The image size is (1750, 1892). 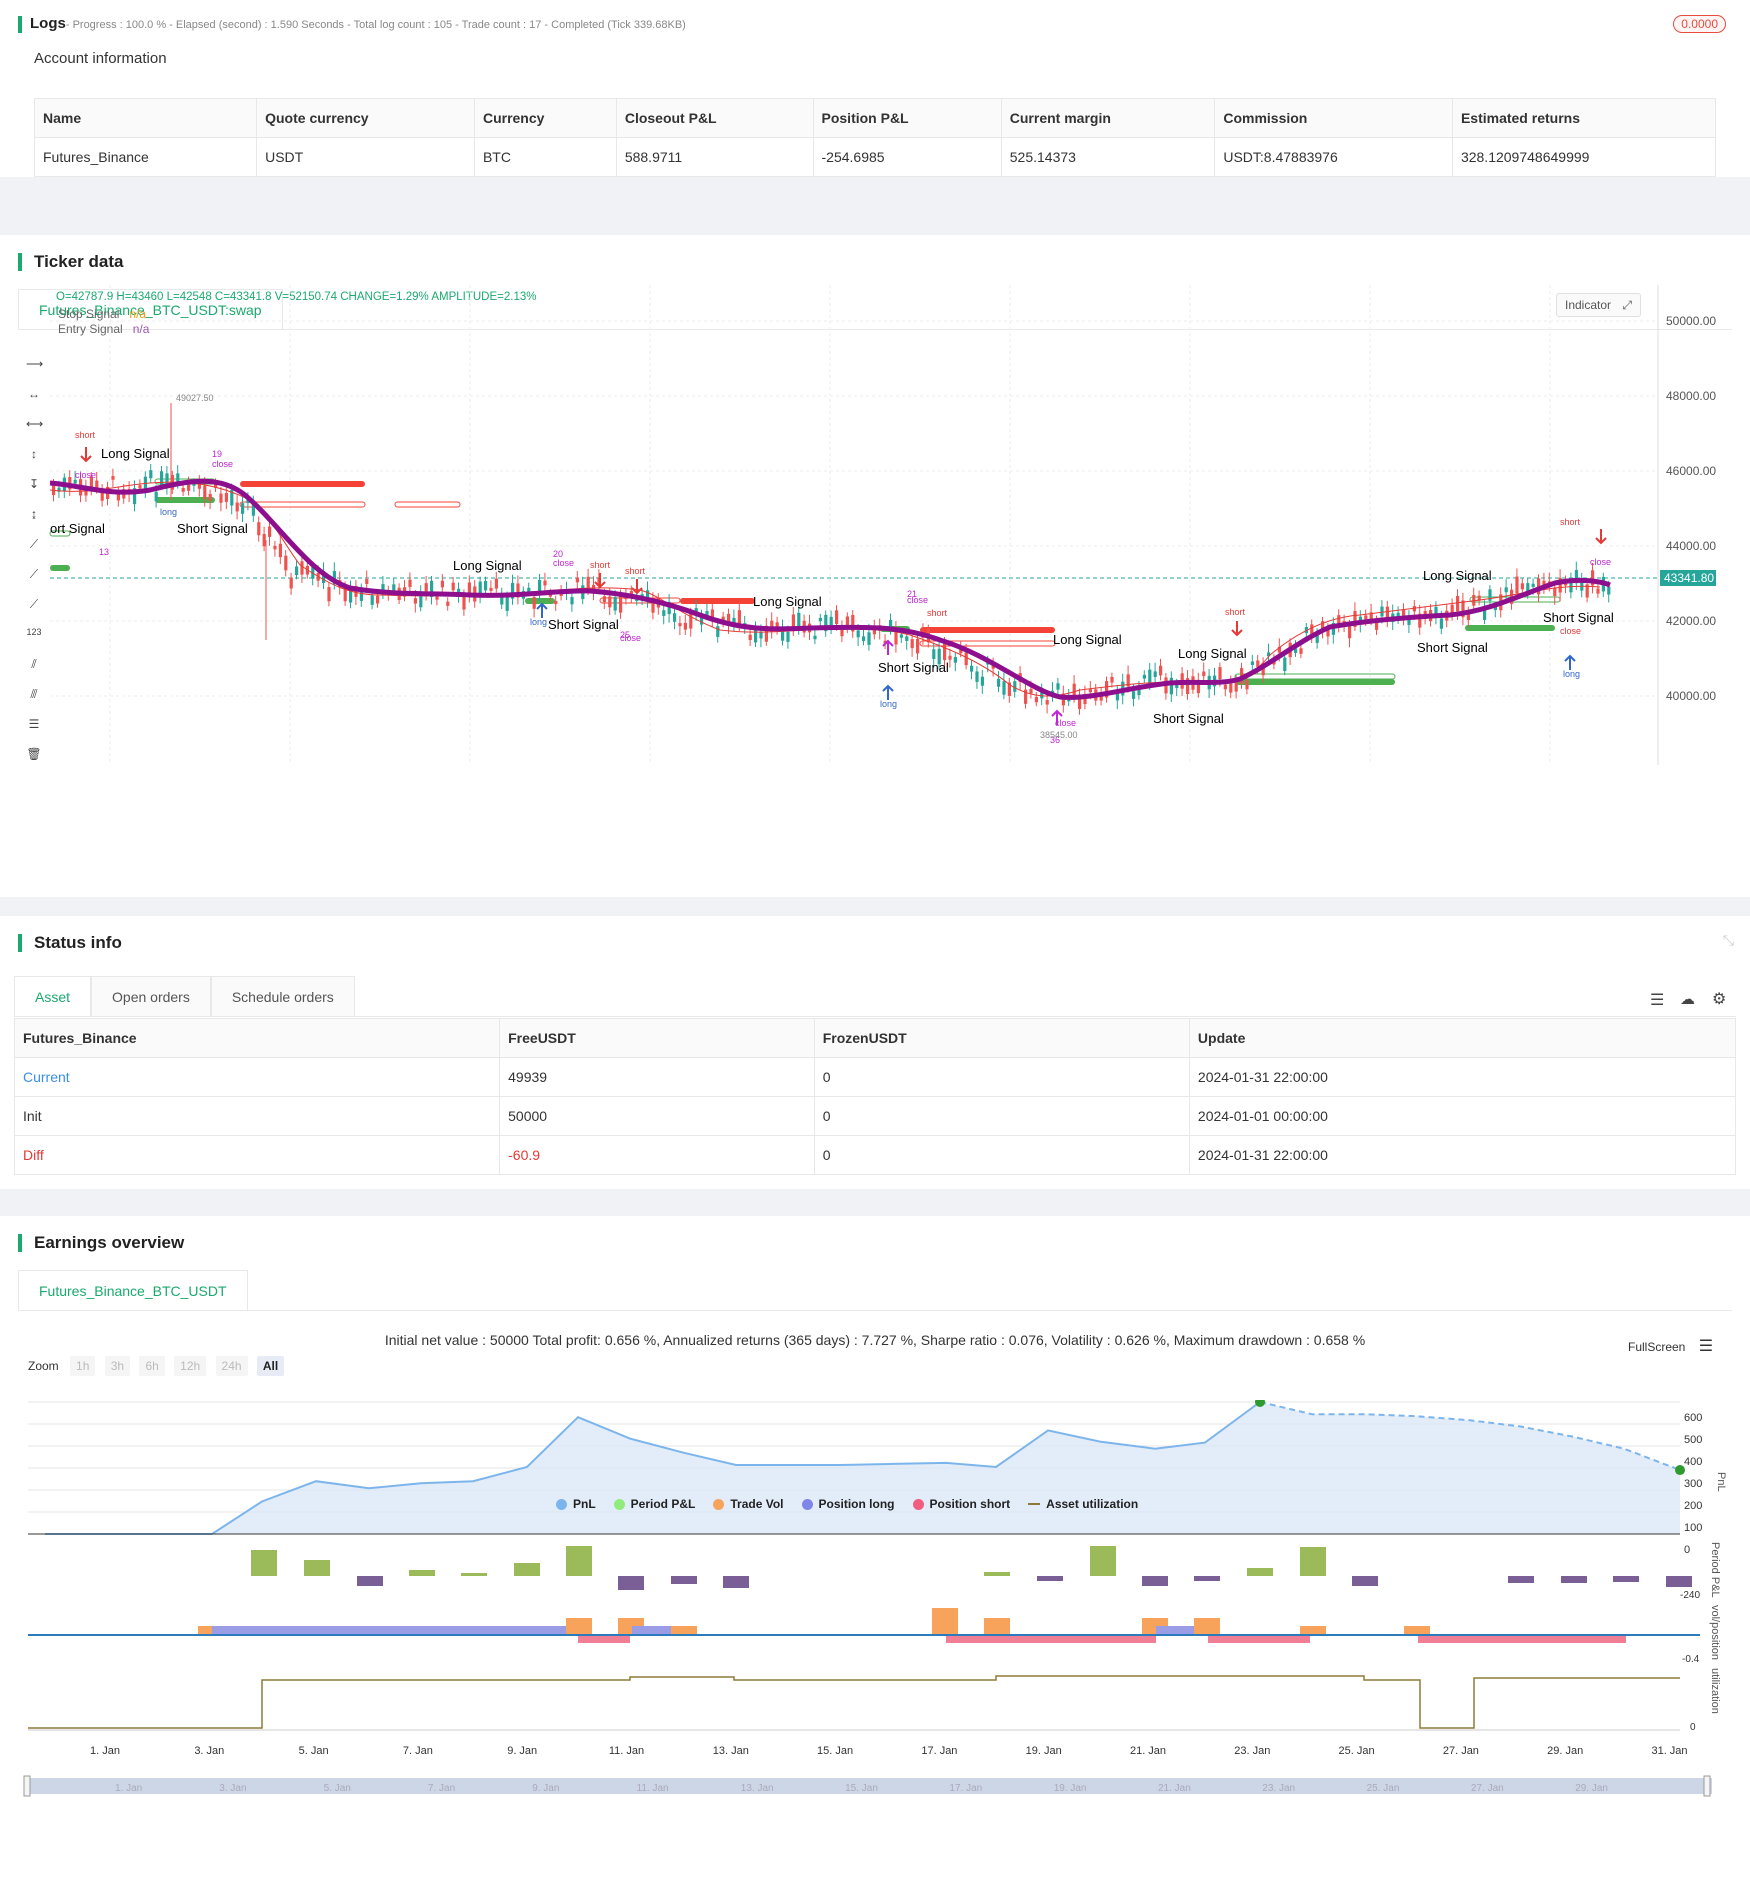 I want to click on legend-dot-icon, so click(x=1034, y=1504).